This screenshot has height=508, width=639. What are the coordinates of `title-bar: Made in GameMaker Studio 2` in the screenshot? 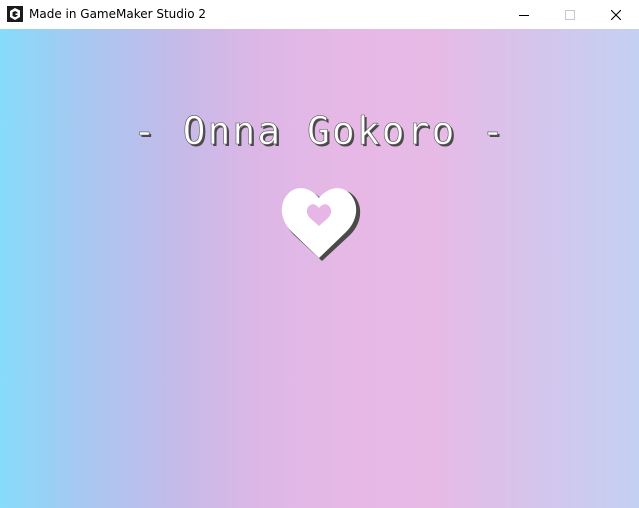 It's located at (319, 14).